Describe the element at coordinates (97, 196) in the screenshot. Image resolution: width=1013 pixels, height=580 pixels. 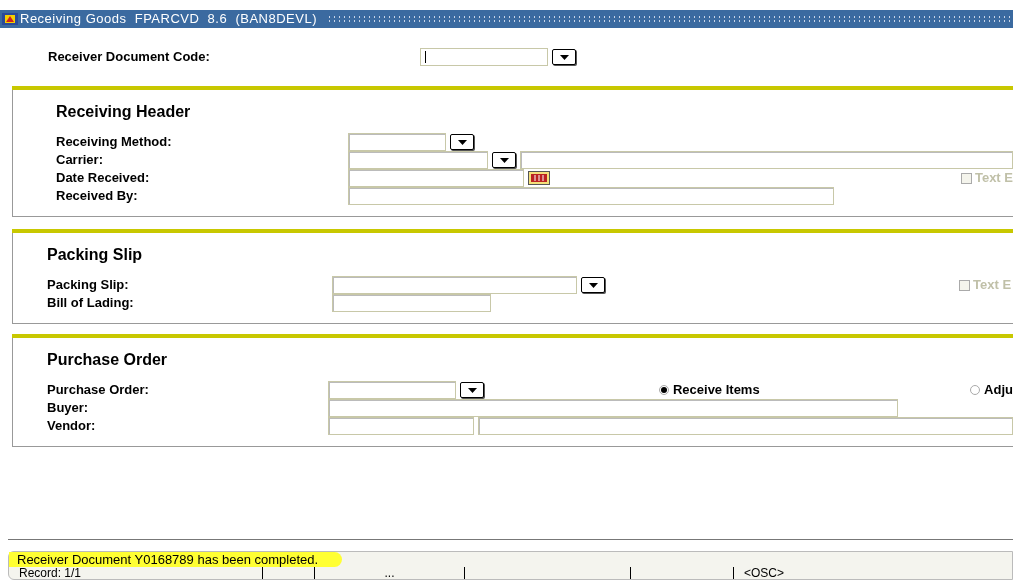
I see `field-label: Received By:` at that location.